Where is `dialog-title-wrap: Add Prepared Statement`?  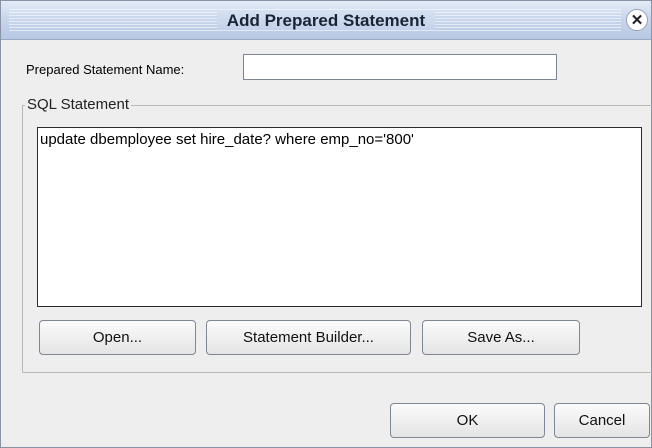
dialog-title-wrap: Add Prepared Statement is located at coordinates (326, 21).